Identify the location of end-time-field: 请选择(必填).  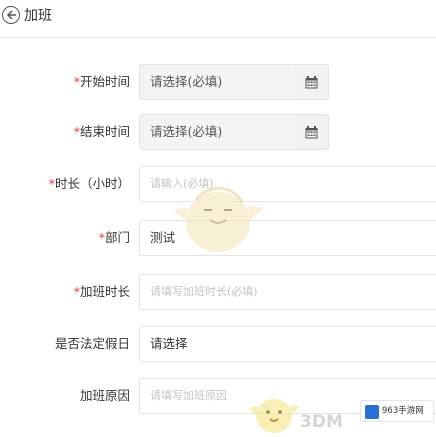
(217, 132).